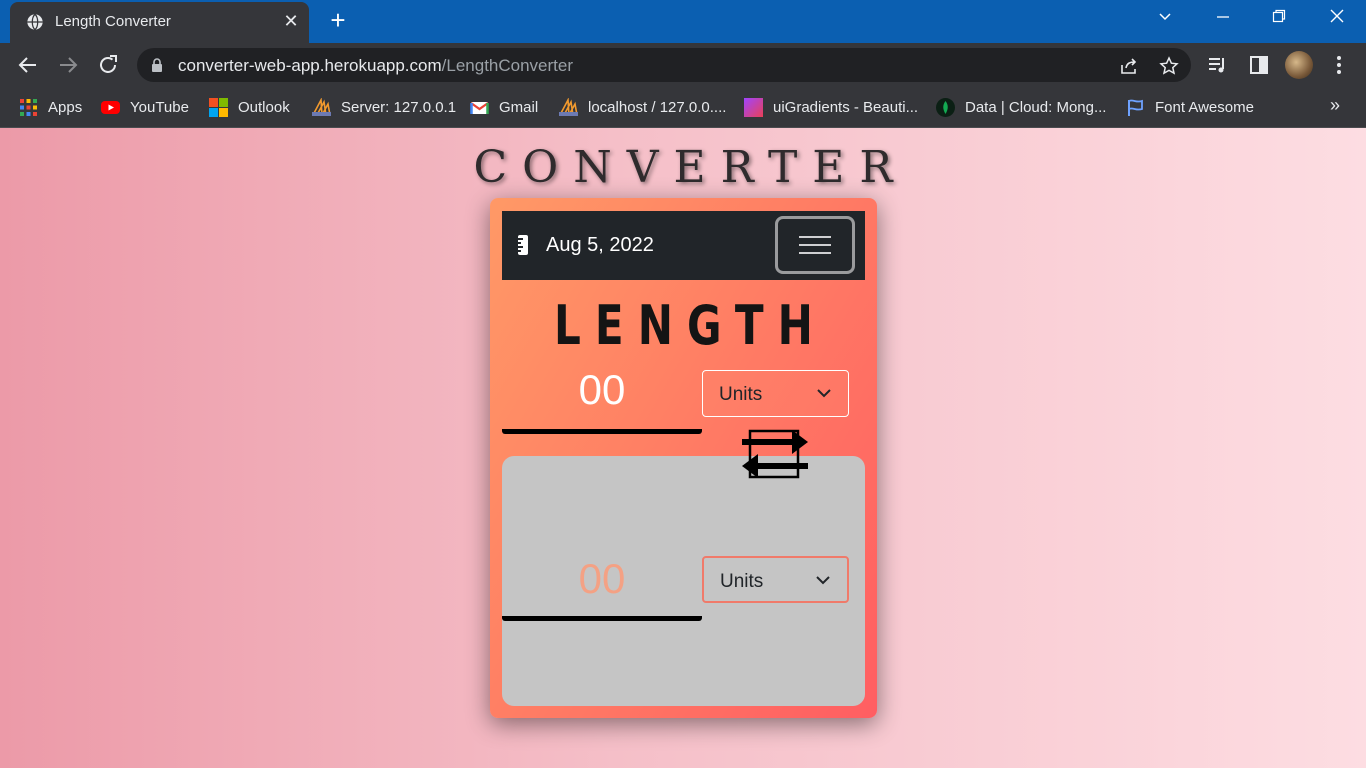 The height and width of the screenshot is (768, 1366). What do you see at coordinates (602, 579) in the screenshot?
I see `output-value-field: 00` at bounding box center [602, 579].